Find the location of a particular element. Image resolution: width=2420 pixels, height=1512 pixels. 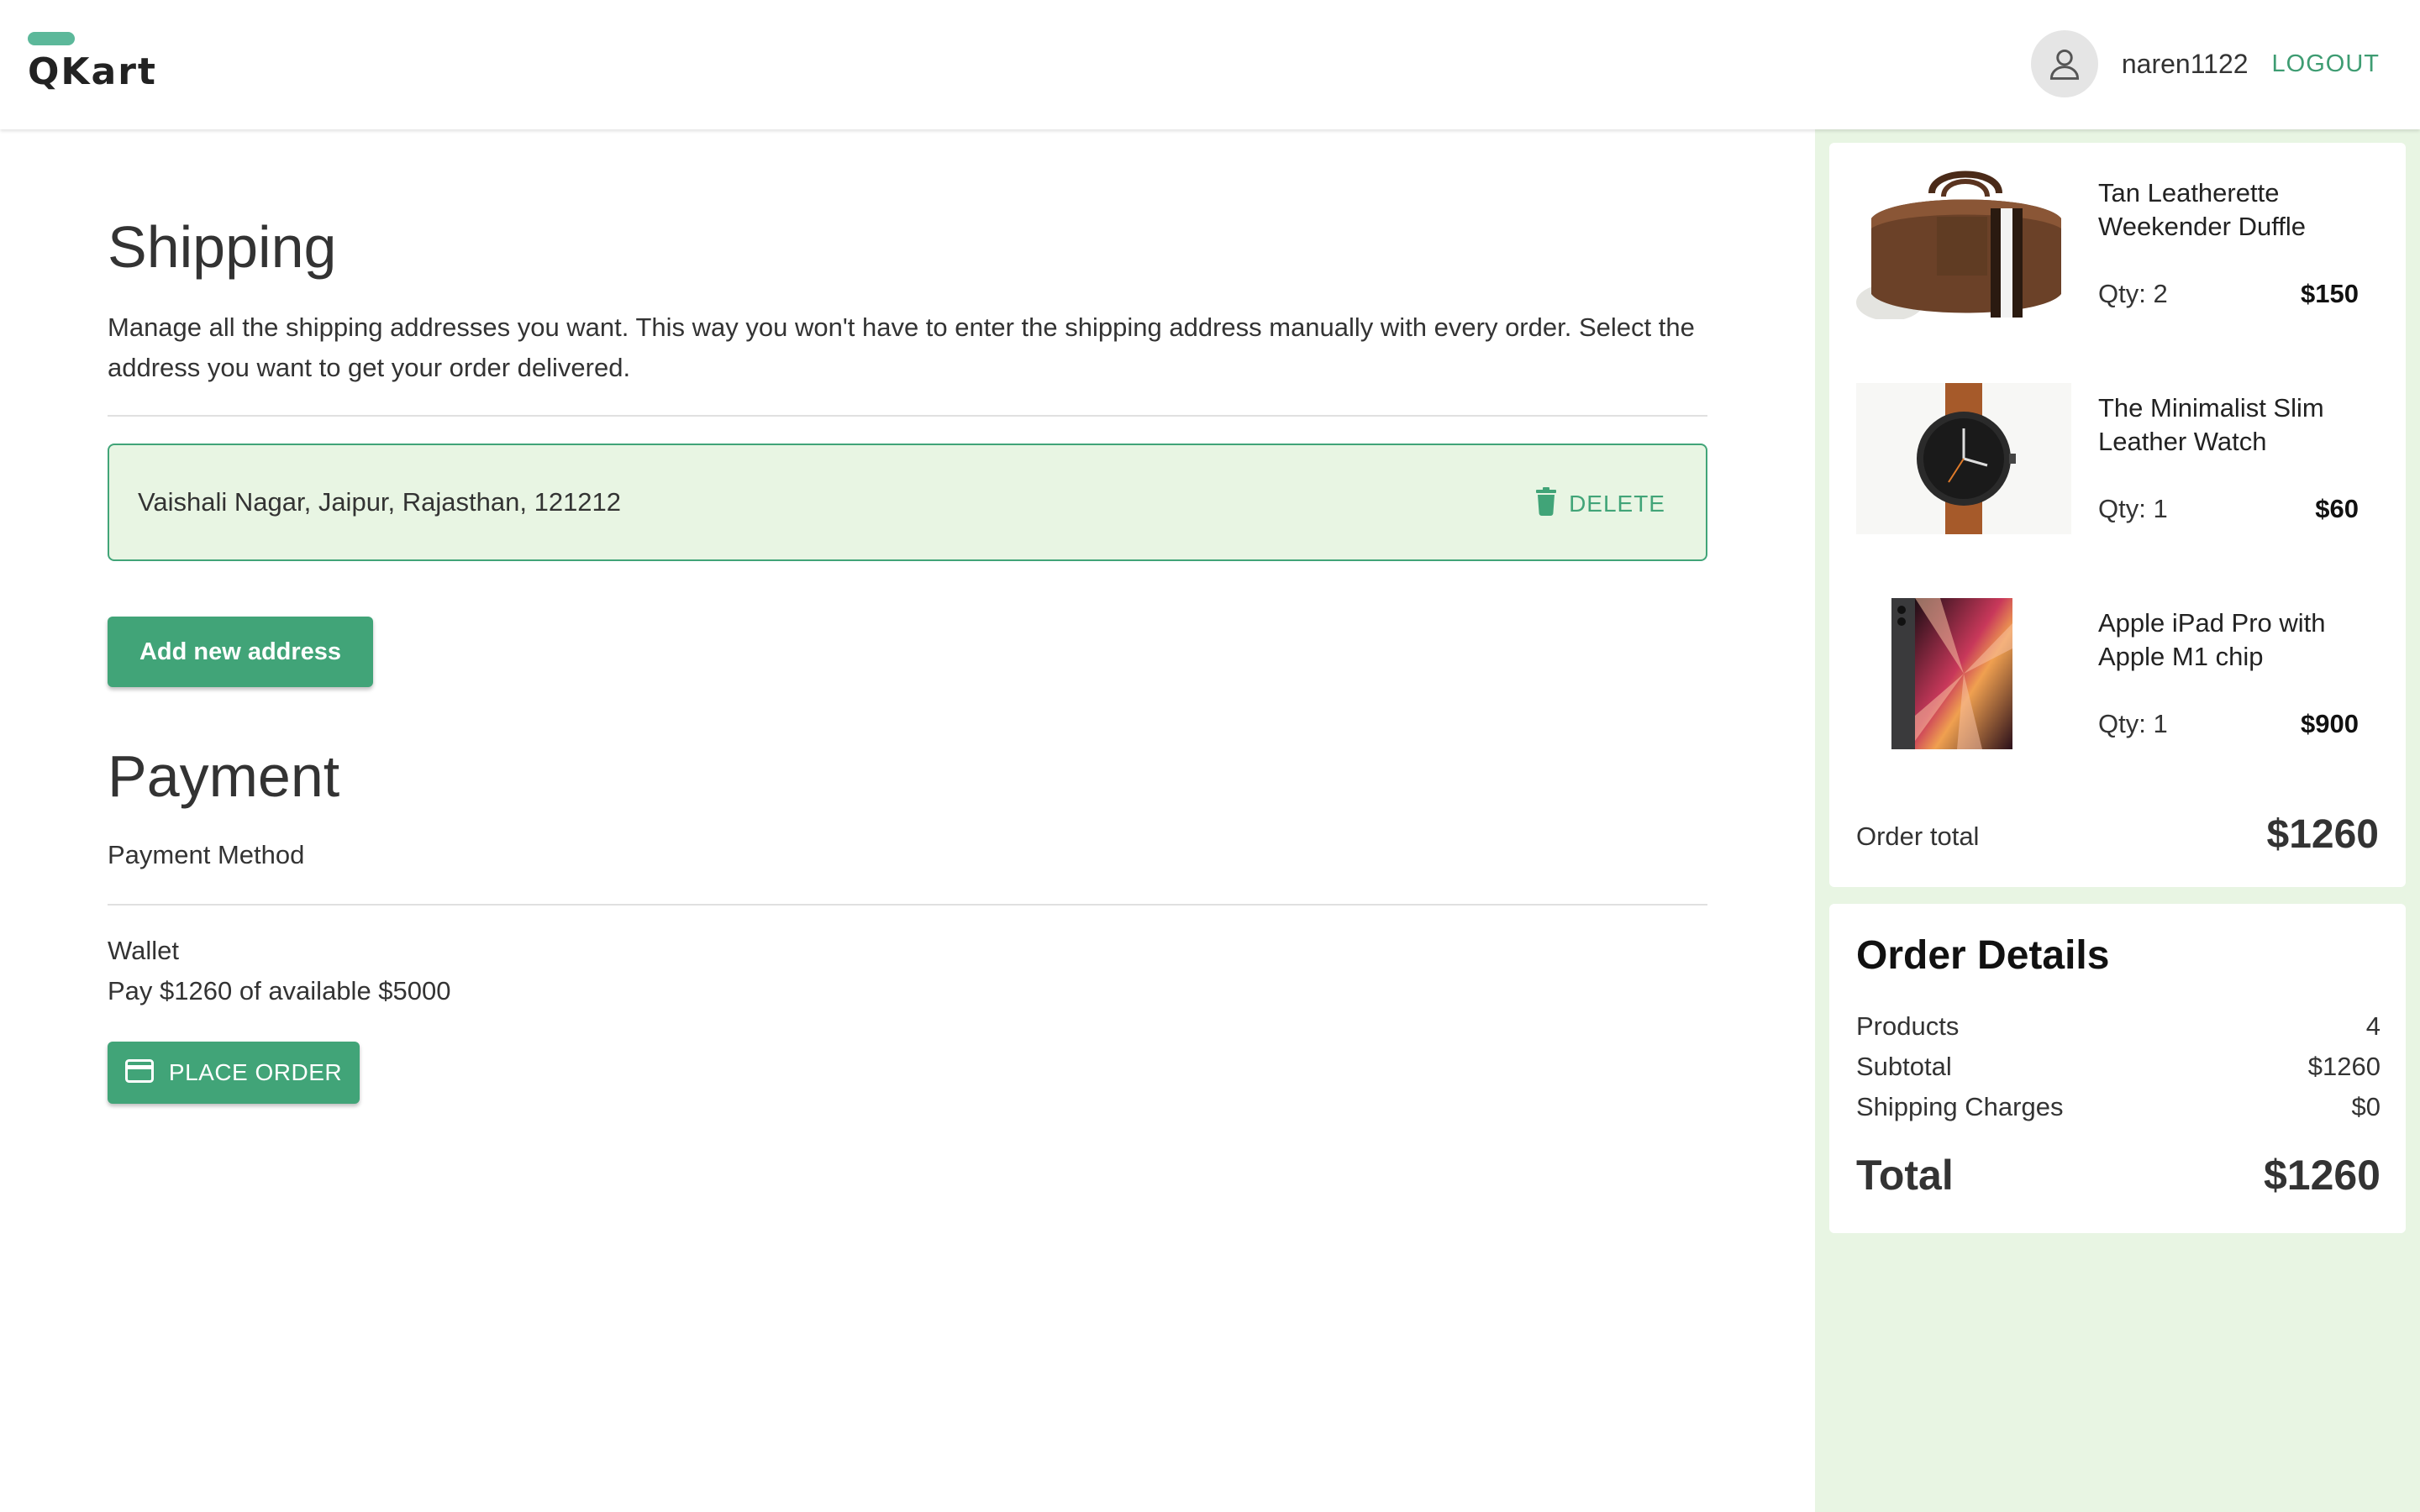

username: naren1122 is located at coordinates (2185, 63).